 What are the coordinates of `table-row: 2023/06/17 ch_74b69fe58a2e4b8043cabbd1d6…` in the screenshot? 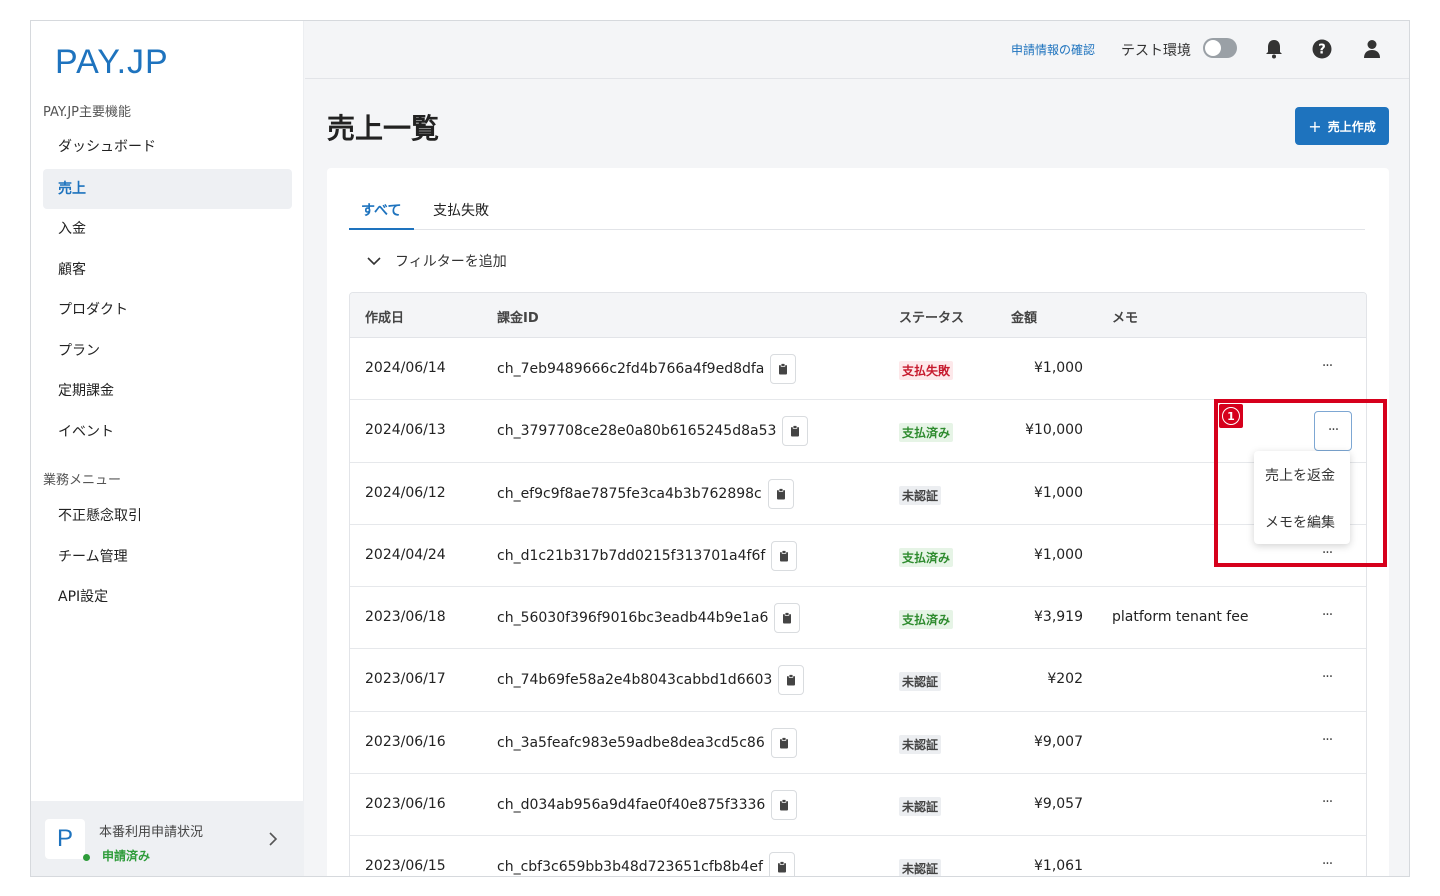 It's located at (858, 680).